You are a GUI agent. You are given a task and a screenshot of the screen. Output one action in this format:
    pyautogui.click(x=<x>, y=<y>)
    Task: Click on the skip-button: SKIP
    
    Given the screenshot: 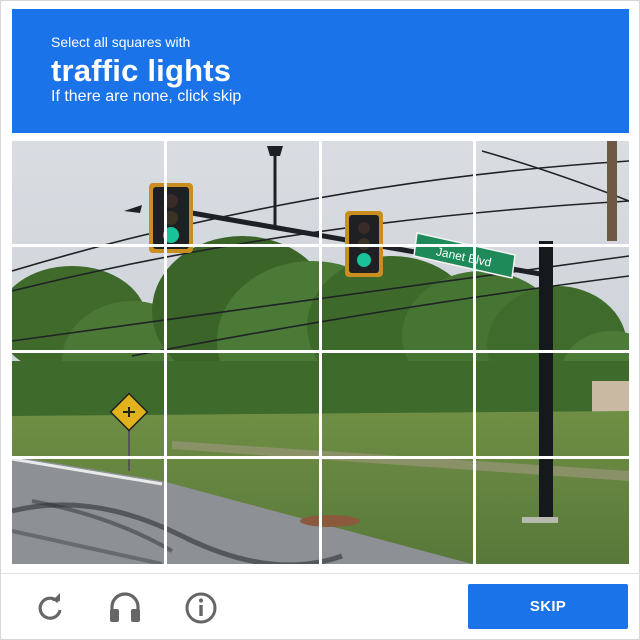 What is the action you would take?
    pyautogui.click(x=548, y=606)
    